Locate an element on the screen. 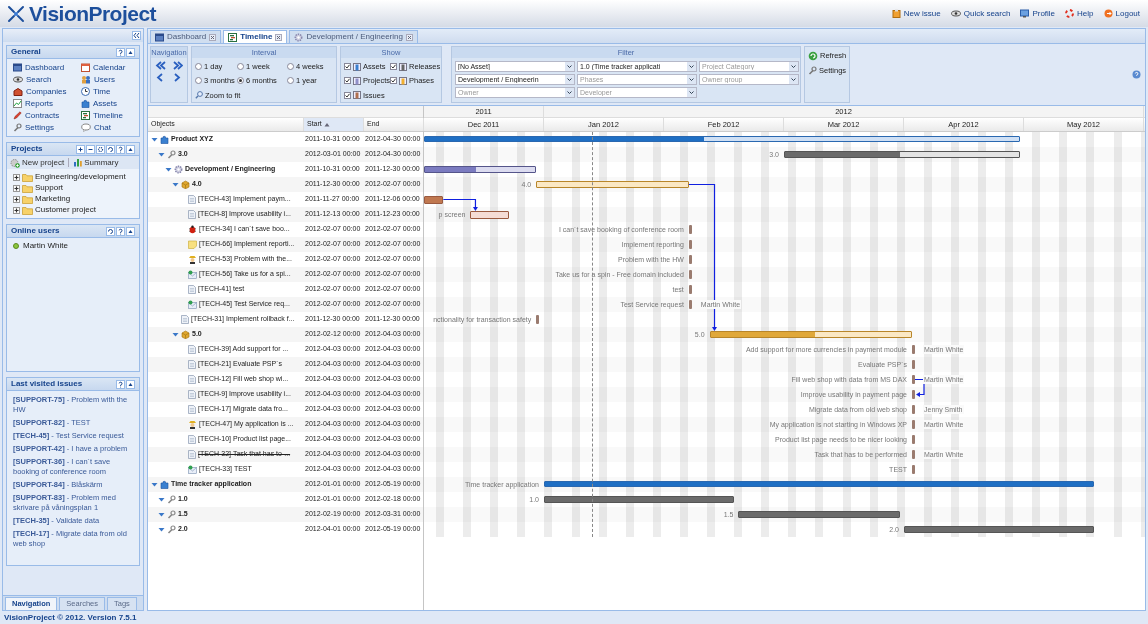 This screenshot has height=624, width=1148. nav-link: Settings is located at coordinates (39, 127).